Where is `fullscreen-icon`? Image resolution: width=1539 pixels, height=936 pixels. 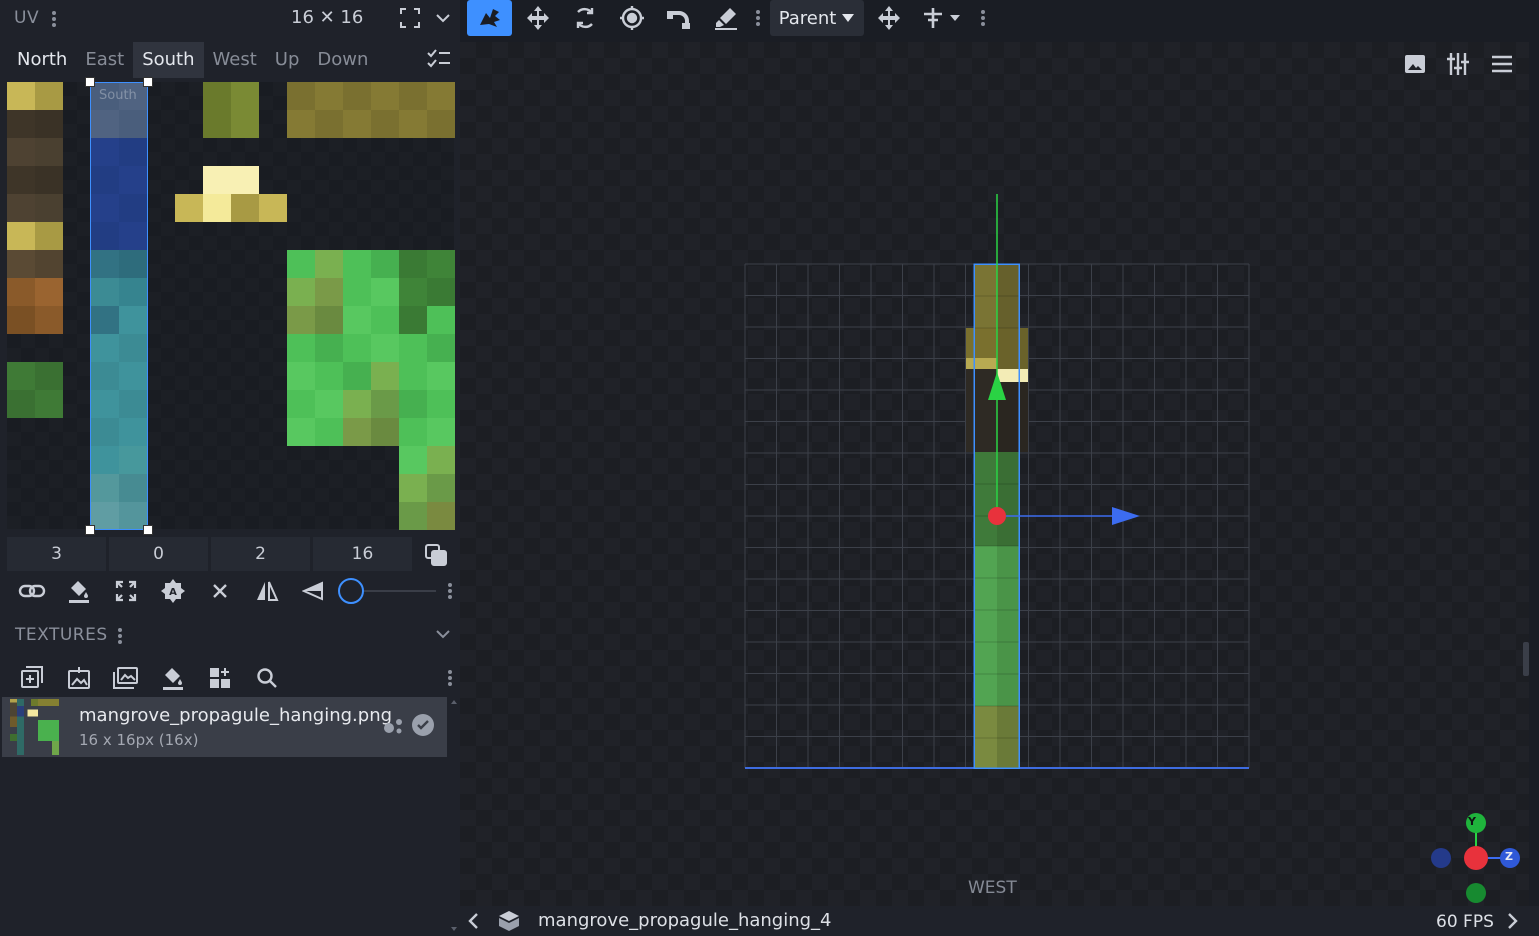
fullscreen-icon is located at coordinates (410, 18).